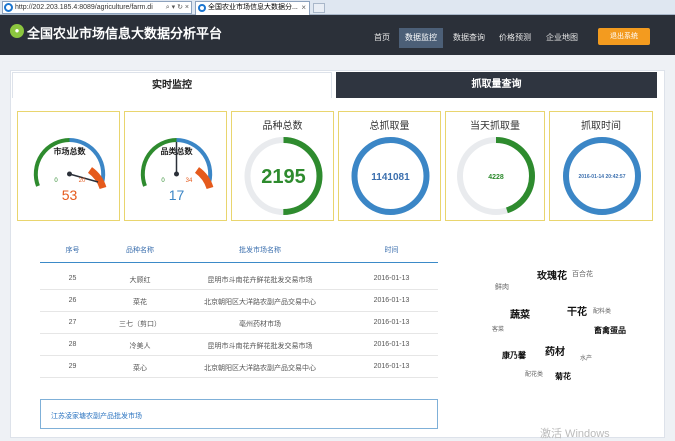  What do you see at coordinates (125, 33) in the screenshot?
I see `app-title: 全国农业市场信息大数据分析平台` at bounding box center [125, 33].